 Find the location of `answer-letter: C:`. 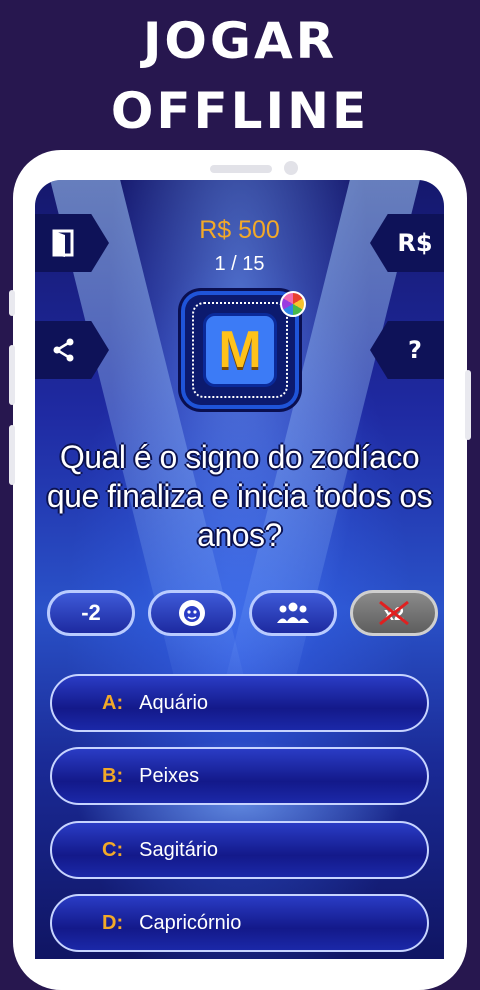

answer-letter: C: is located at coordinates (113, 849).